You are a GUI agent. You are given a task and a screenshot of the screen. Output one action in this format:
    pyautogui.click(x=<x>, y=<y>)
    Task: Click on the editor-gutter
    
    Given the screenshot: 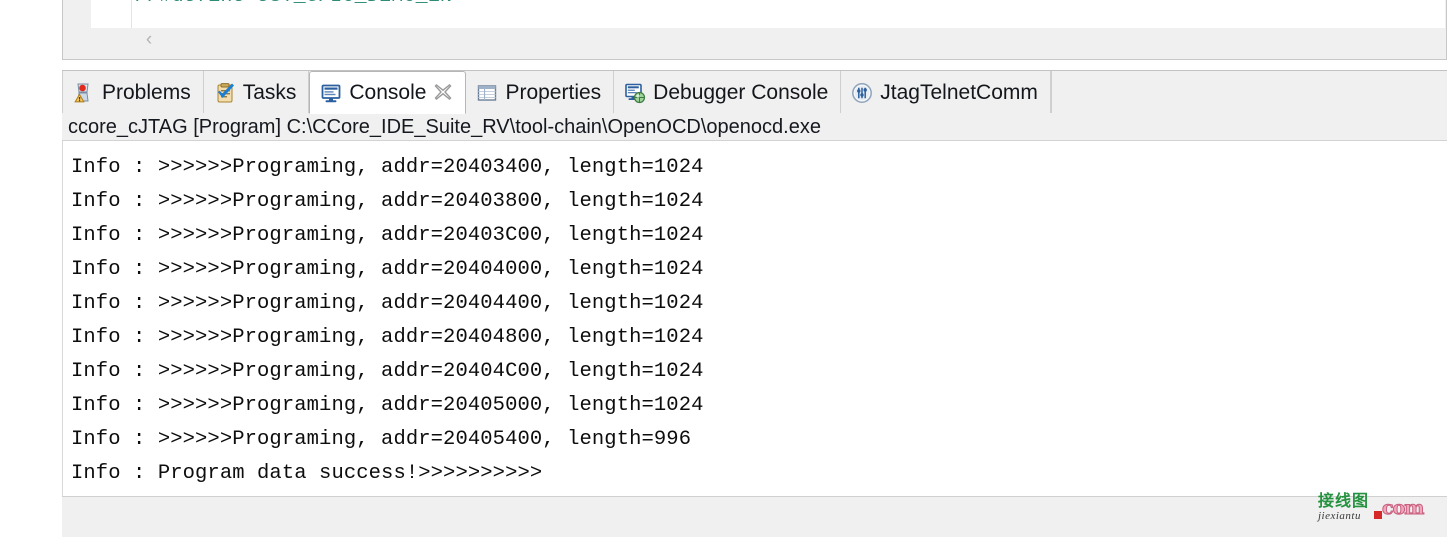 What is the action you would take?
    pyautogui.click(x=77, y=14)
    